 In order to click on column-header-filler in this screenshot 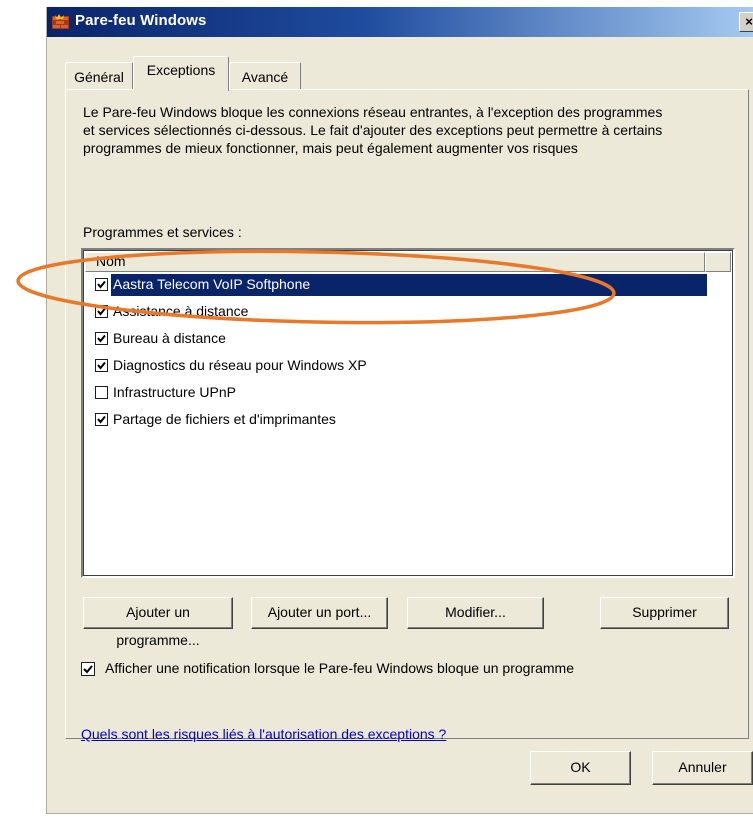, I will do `click(718, 262)`.